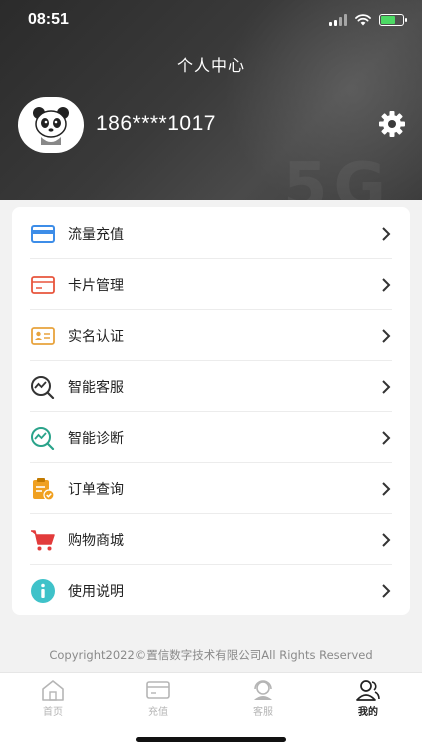  What do you see at coordinates (96, 234) in the screenshot?
I see `menu-label: 流量充值` at bounding box center [96, 234].